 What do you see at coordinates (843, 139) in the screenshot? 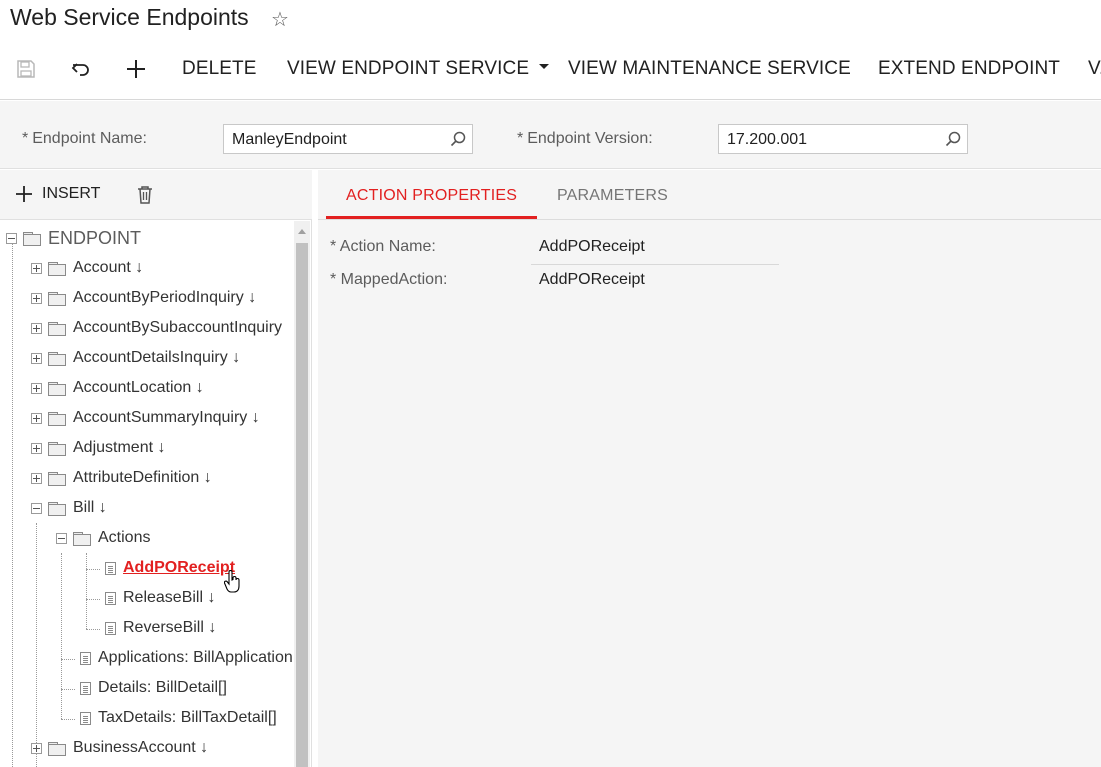
I see `endpoint-version-field: 17.200.001` at bounding box center [843, 139].